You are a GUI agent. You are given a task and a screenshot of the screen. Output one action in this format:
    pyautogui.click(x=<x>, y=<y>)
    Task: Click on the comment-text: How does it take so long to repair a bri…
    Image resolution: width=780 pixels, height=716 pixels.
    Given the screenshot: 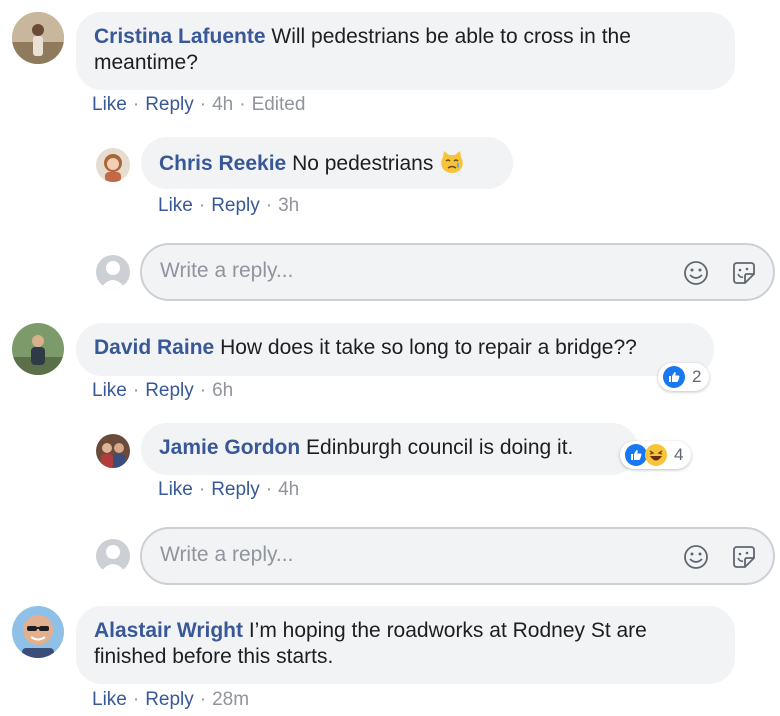 What is the action you would take?
    pyautogui.click(x=428, y=347)
    